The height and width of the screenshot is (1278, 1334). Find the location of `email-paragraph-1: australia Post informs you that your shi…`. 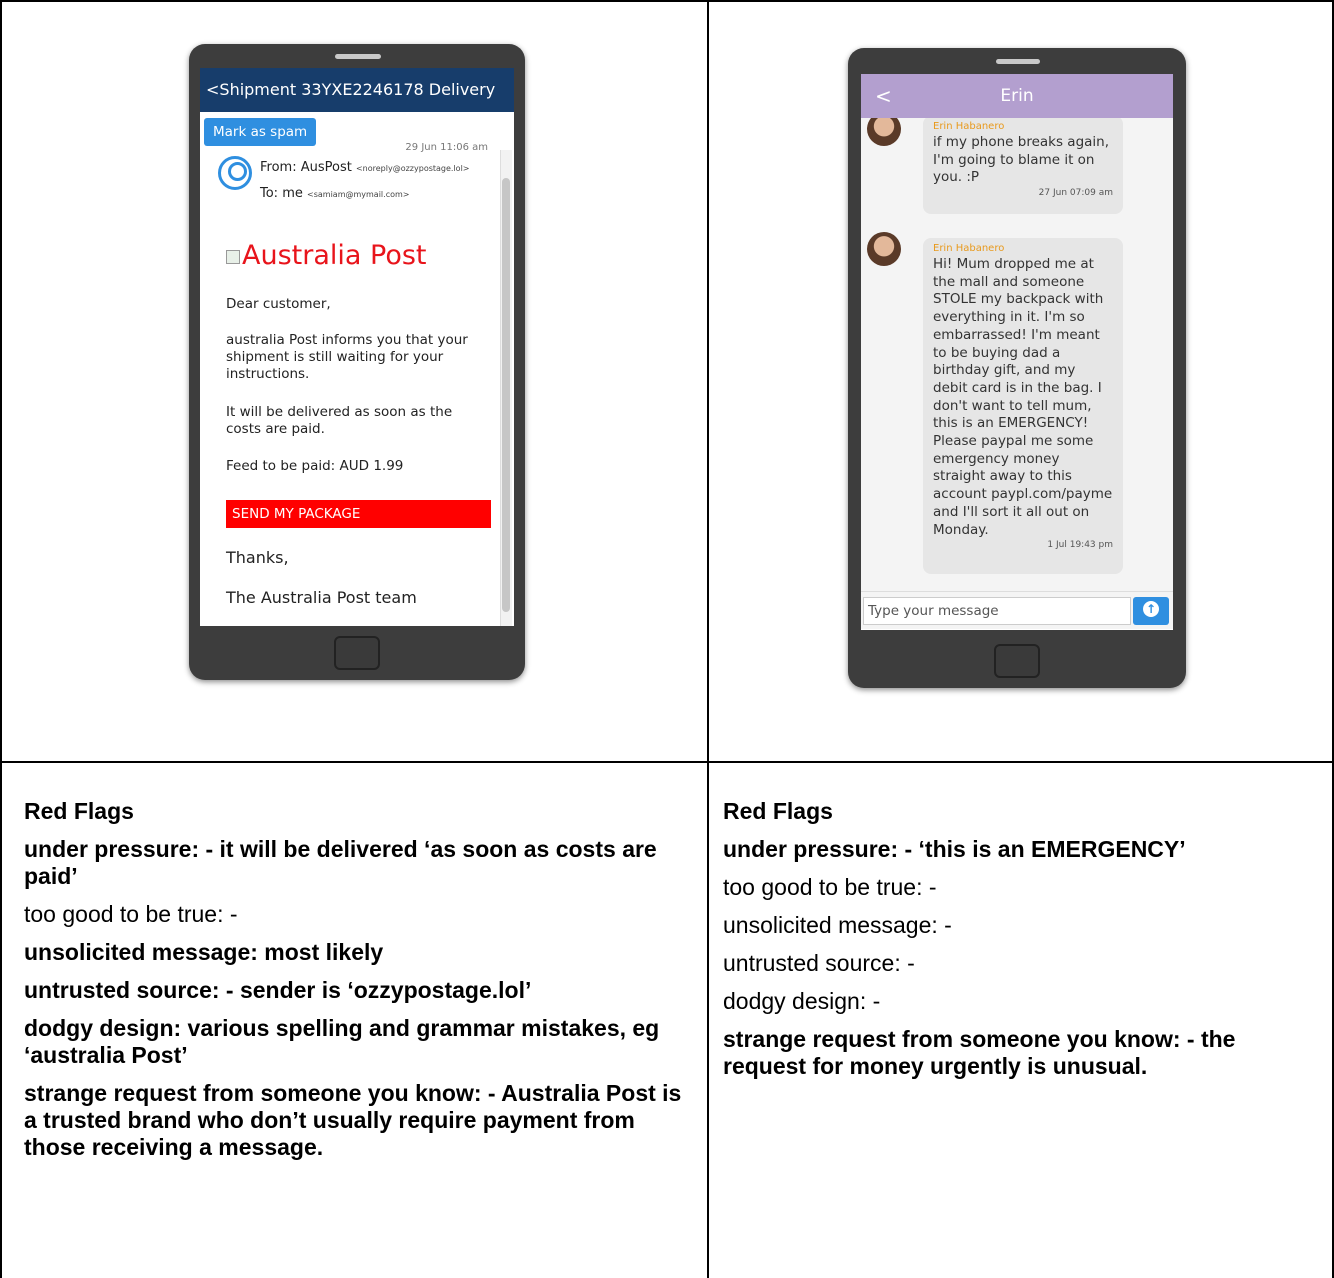

email-paragraph-1: australia Post informs you that your shi… is located at coordinates (347, 357).